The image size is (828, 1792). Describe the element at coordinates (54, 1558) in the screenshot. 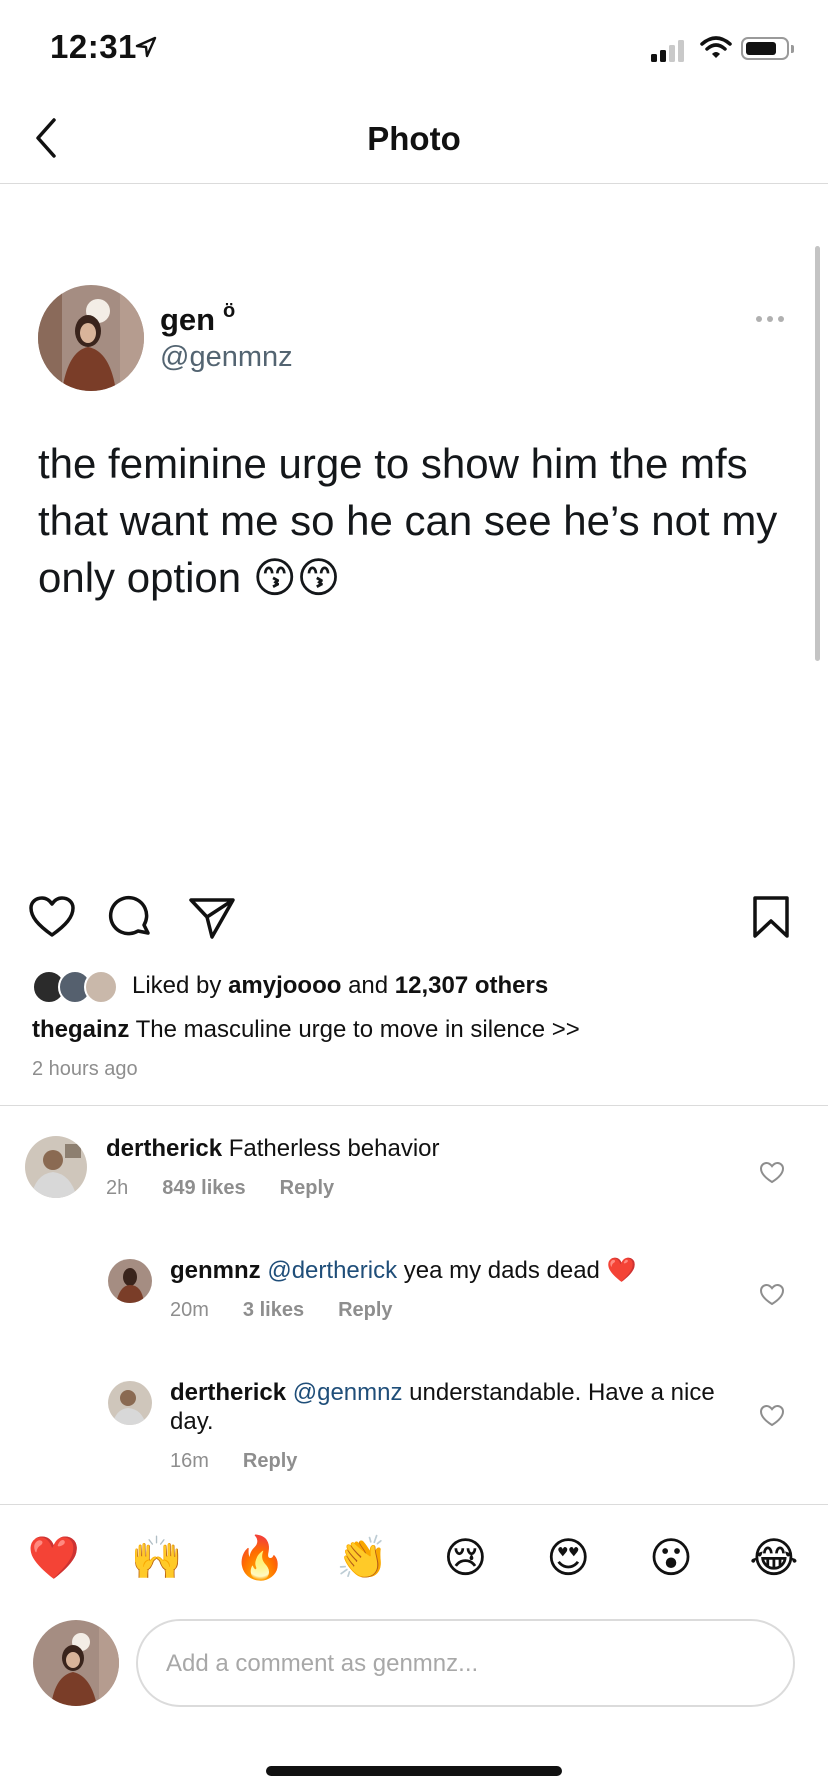

I see `emoji-heart-button: ❤️` at that location.